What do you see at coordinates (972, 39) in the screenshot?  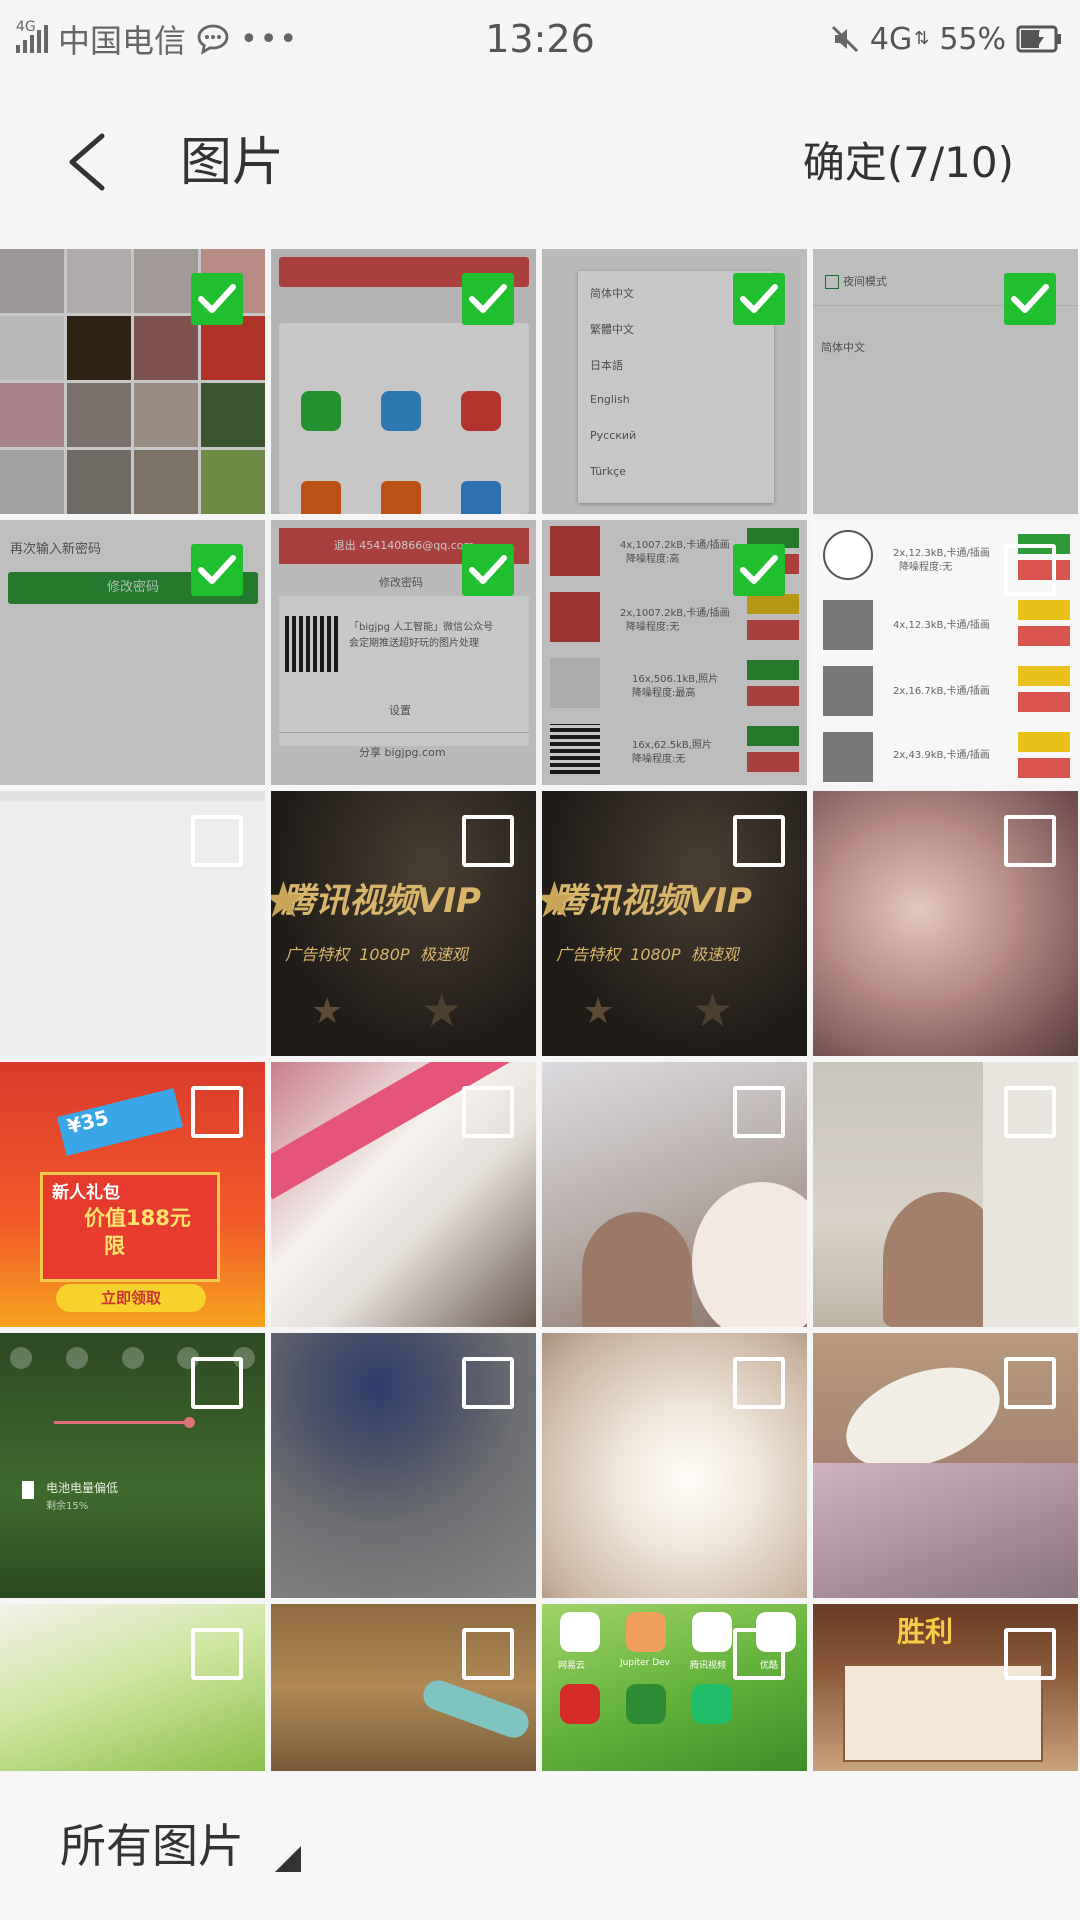 I see `battery-percent: 55%` at bounding box center [972, 39].